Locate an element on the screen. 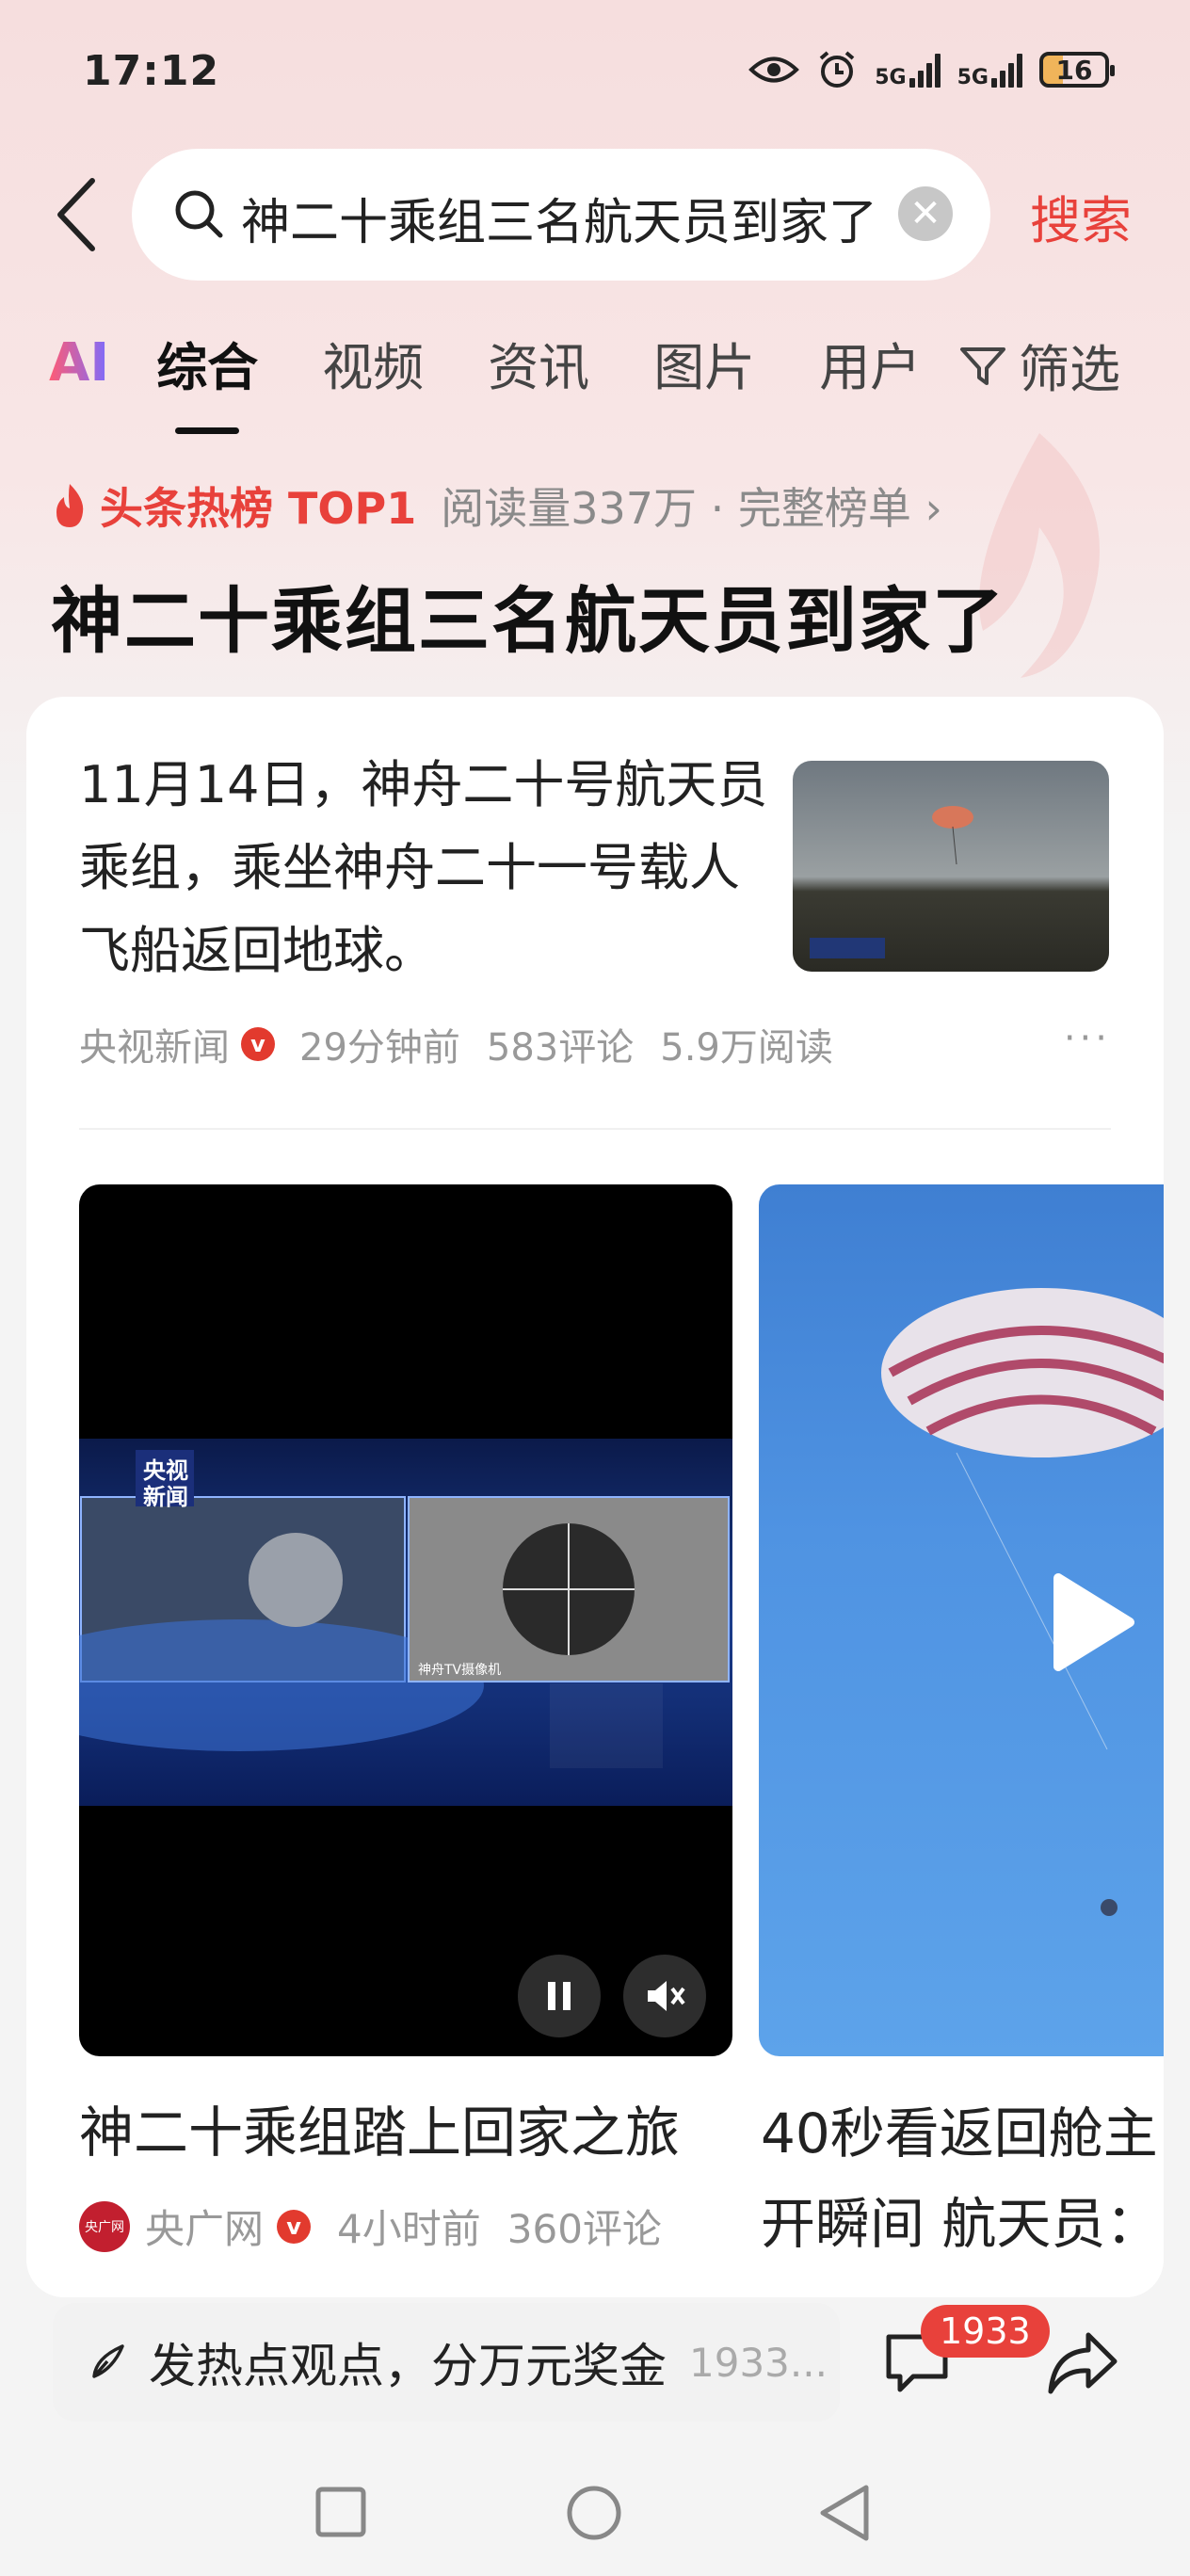 This screenshot has height=2576, width=1190. tab-video: 视频 is located at coordinates (373, 363).